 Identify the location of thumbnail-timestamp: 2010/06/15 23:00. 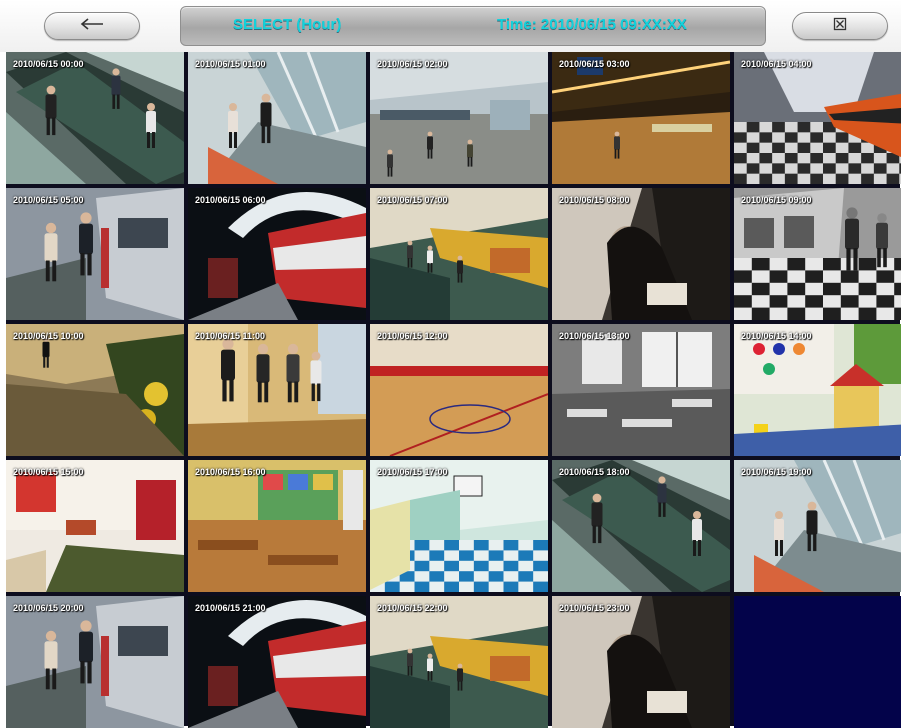
(594, 608).